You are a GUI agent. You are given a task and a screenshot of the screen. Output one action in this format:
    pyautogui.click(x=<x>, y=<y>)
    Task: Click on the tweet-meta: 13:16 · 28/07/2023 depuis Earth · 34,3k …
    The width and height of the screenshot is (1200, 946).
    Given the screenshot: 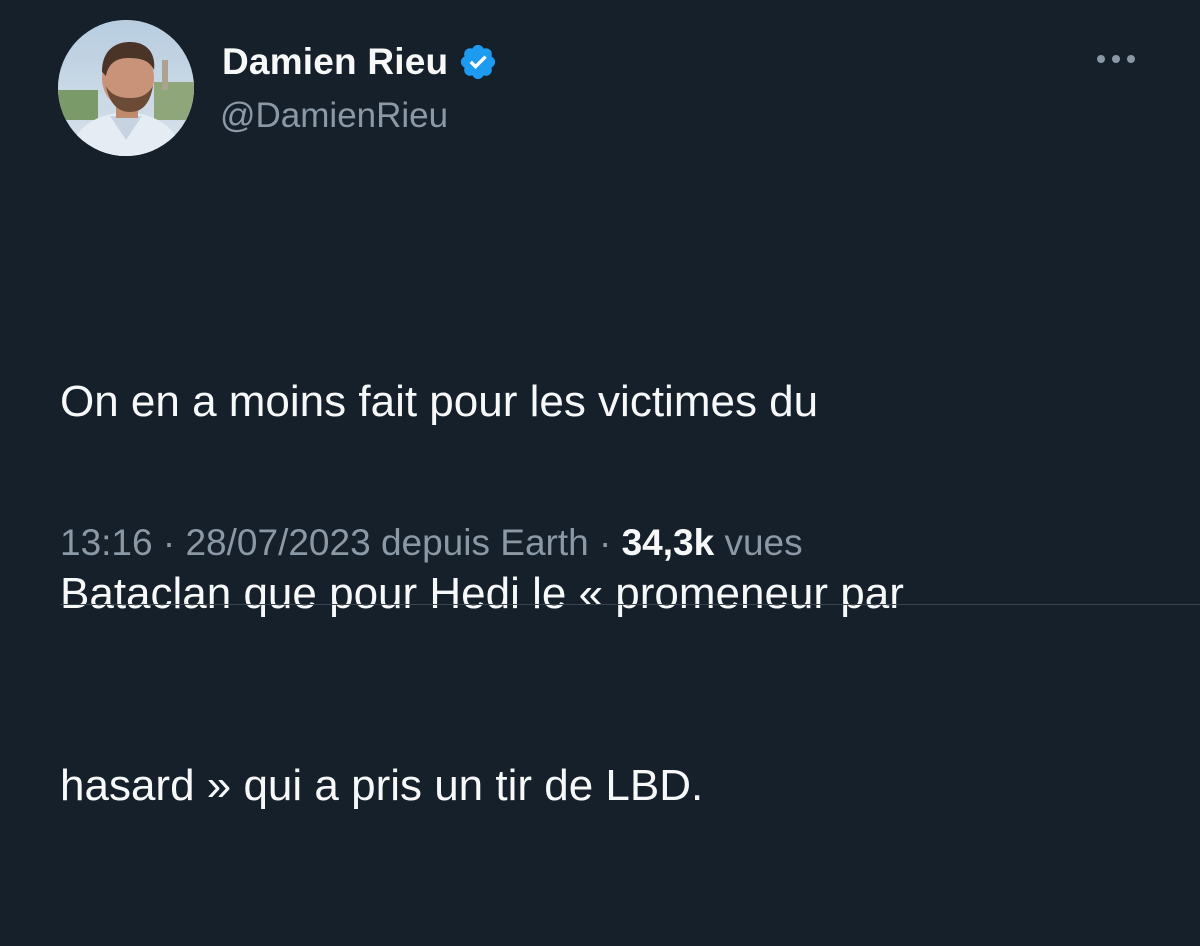 What is the action you would take?
    pyautogui.click(x=431, y=543)
    